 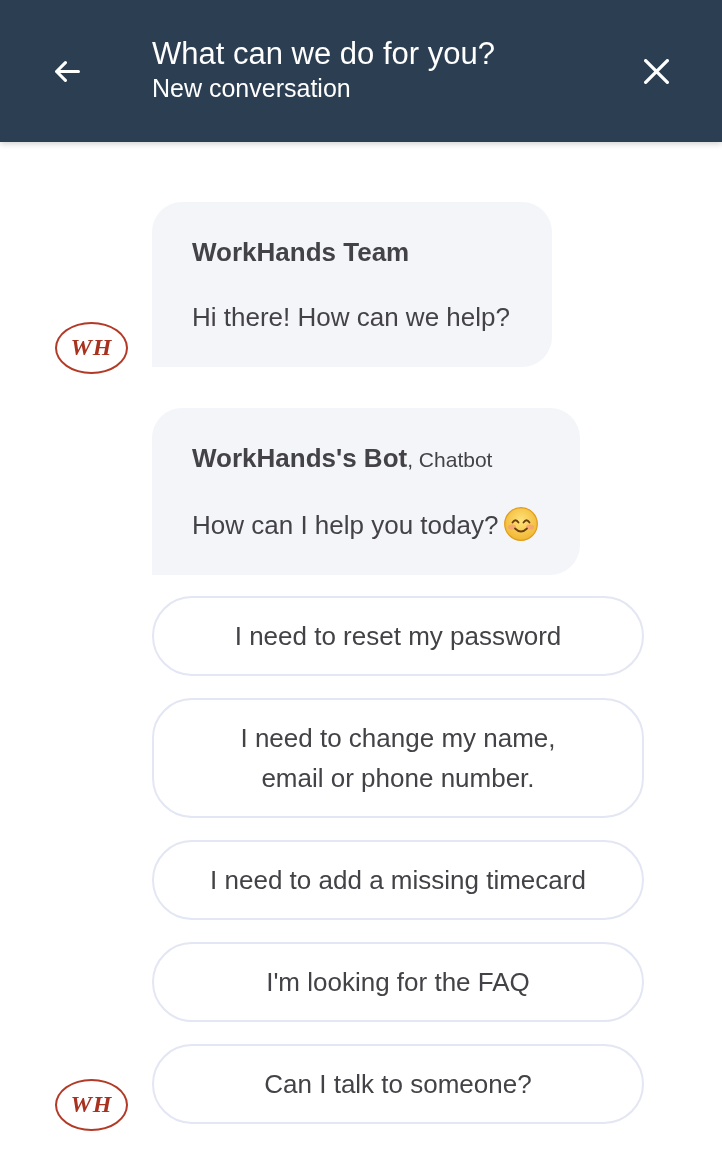 What do you see at coordinates (398, 636) in the screenshot?
I see `quick-reply-button: I need to reset my password` at bounding box center [398, 636].